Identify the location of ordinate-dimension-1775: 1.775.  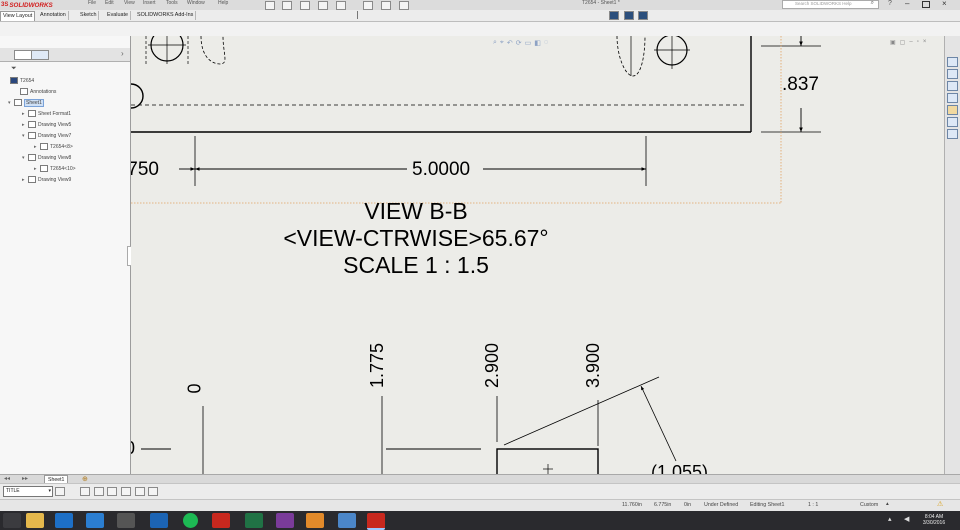
(377, 365).